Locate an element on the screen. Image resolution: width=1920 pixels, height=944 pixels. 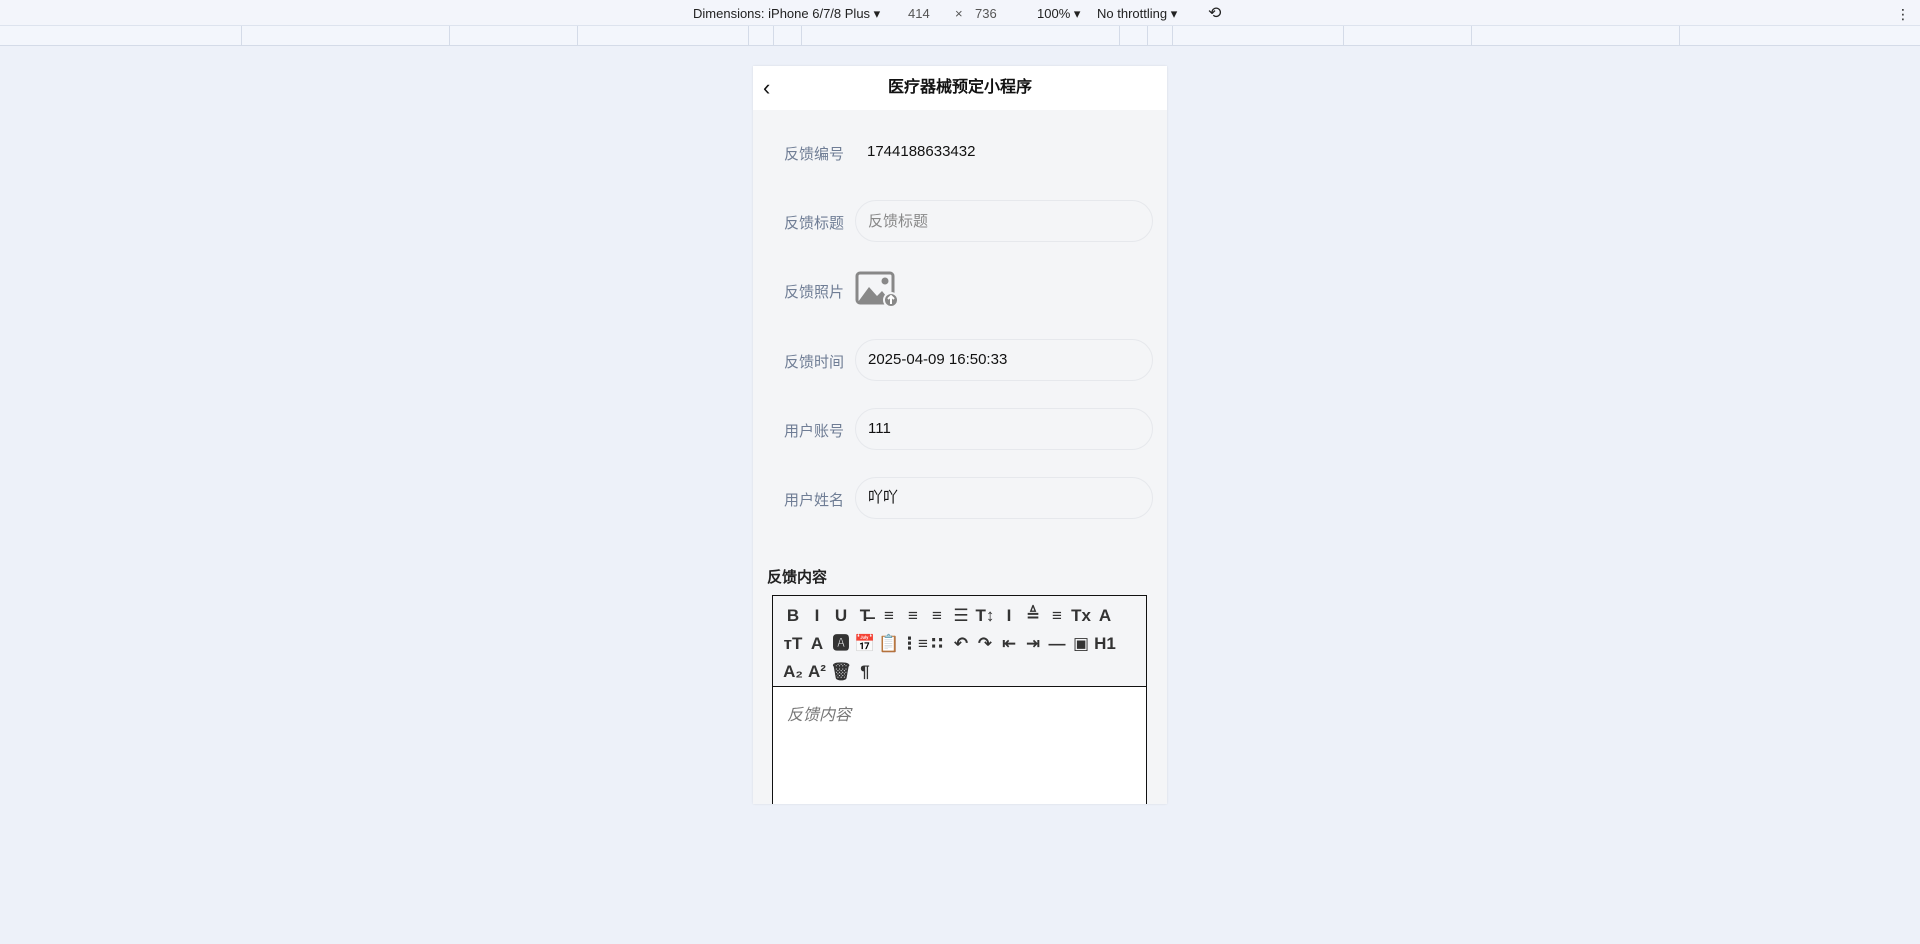
bold-icon: B is located at coordinates (793, 616).